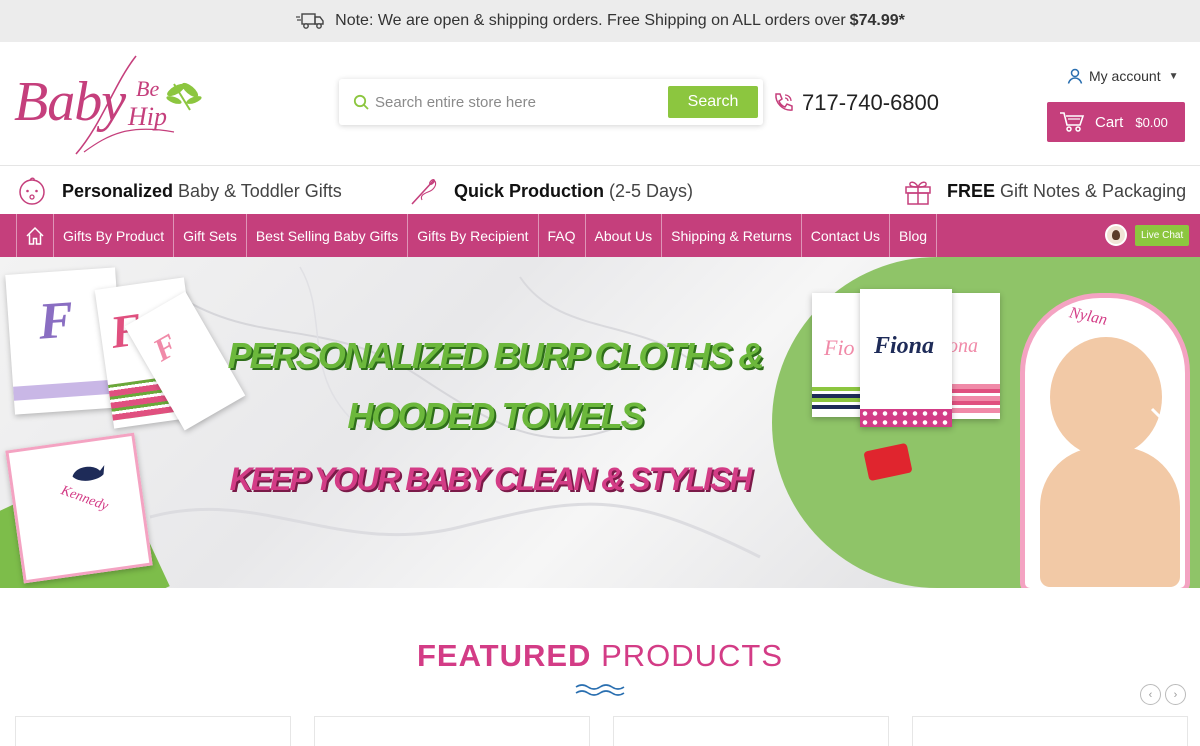 Image resolution: width=1200 pixels, height=746 pixels. Describe the element at coordinates (713, 102) in the screenshot. I see `search-button: Search` at that location.